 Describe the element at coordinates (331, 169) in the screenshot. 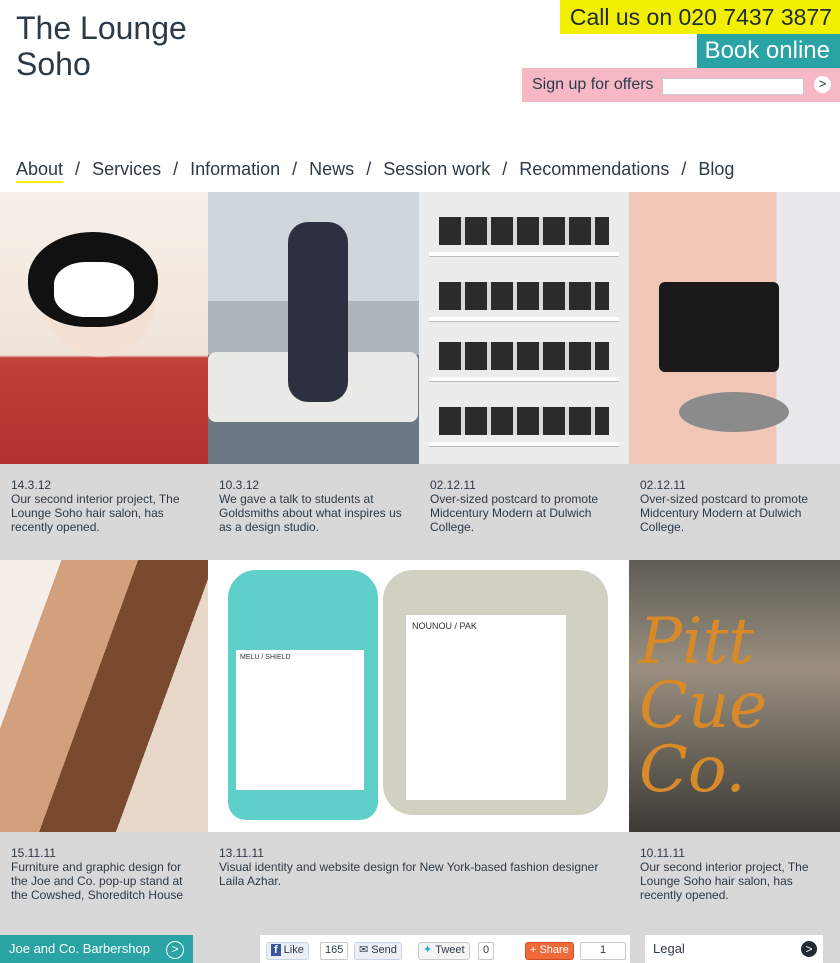

I see `nav-item-news: News` at that location.